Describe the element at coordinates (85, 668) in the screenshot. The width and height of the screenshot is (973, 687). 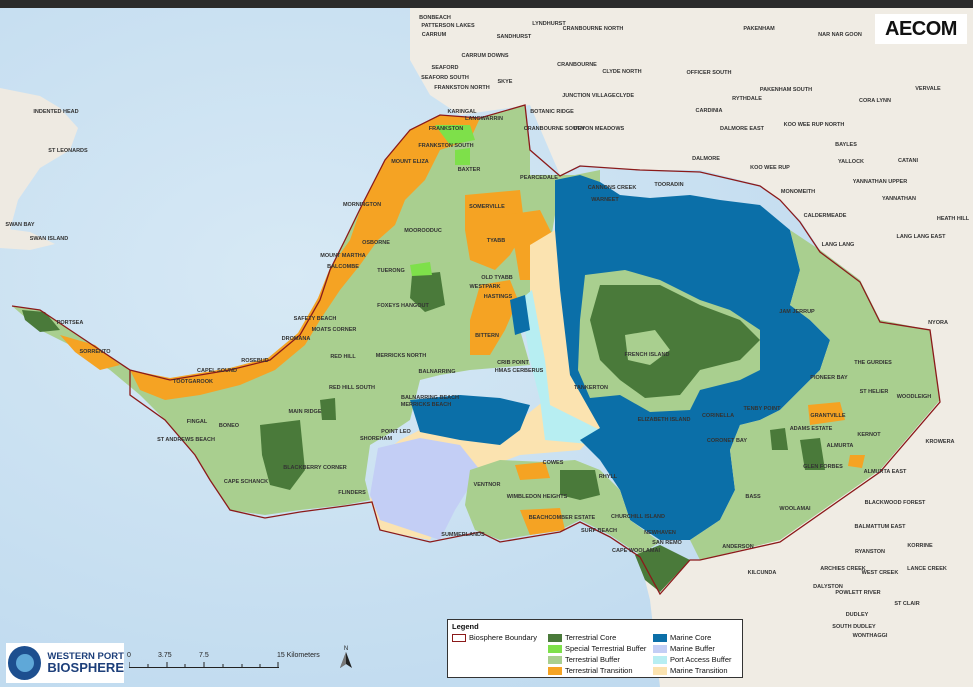
I see `brand-line-2: BIOSPHERE` at that location.